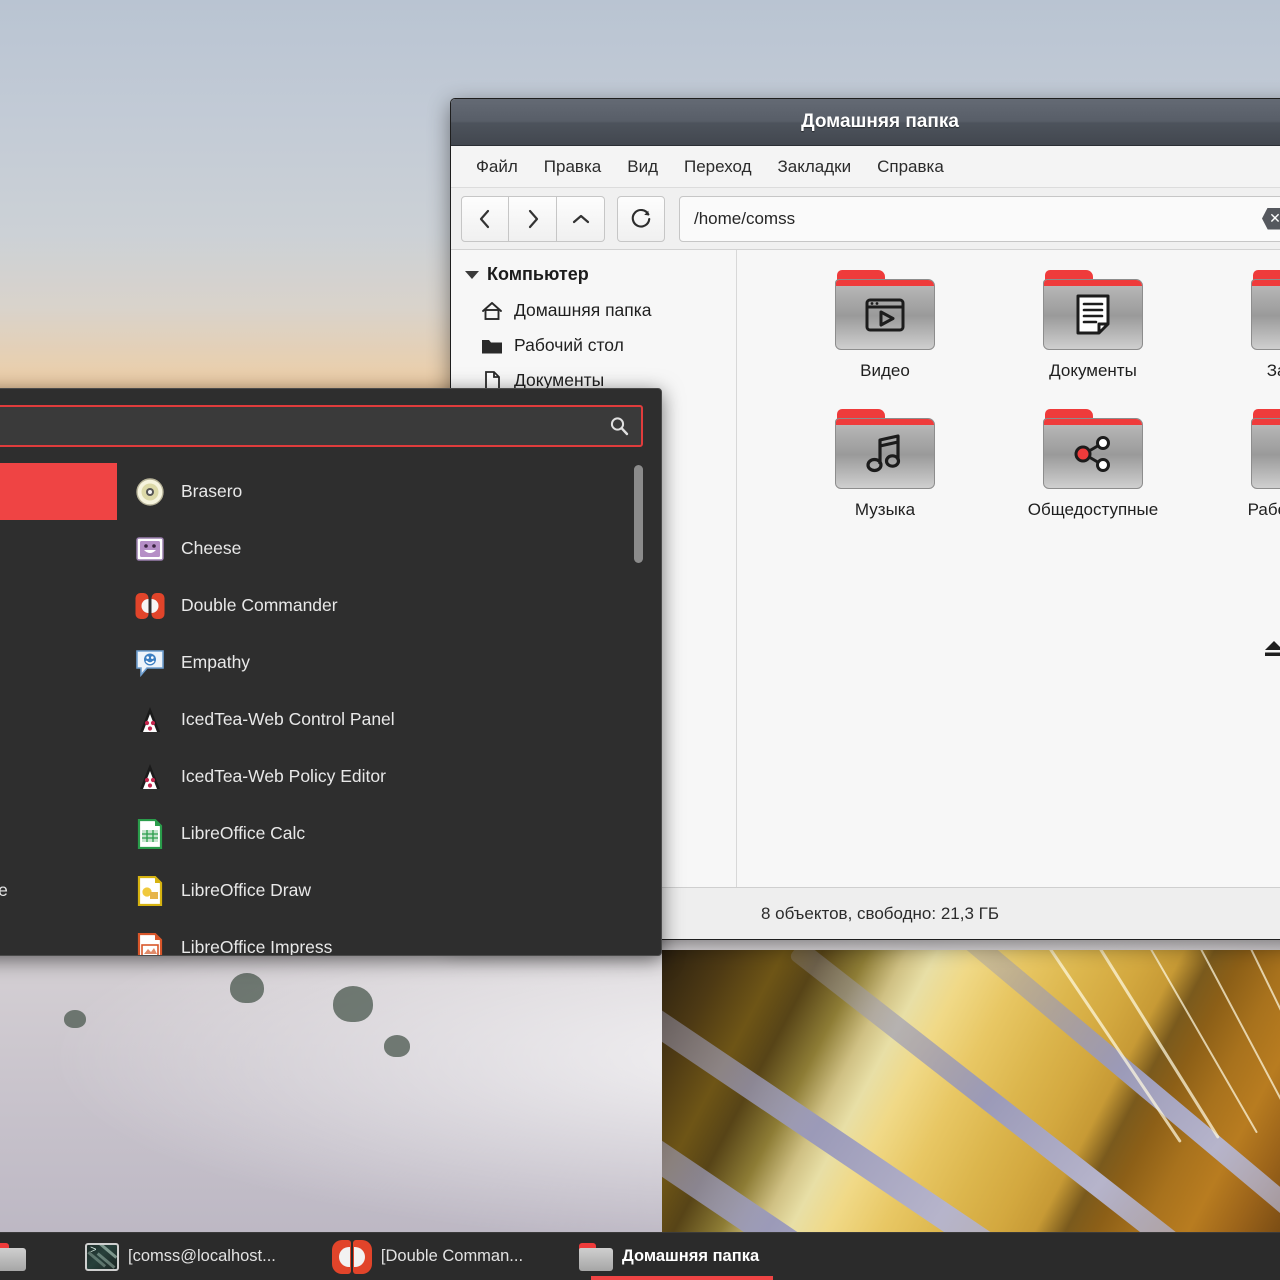  I want to click on app-label: IcedTea-Web Control Panel, so click(288, 719).